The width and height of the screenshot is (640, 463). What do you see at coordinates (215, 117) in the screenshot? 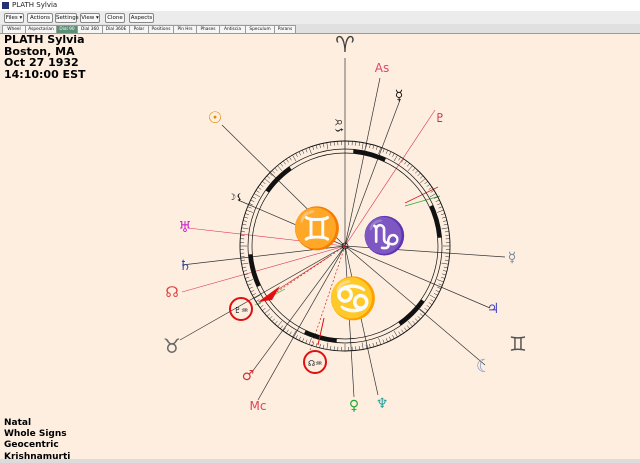
I see `sun-glyph: ☉` at bounding box center [215, 117].